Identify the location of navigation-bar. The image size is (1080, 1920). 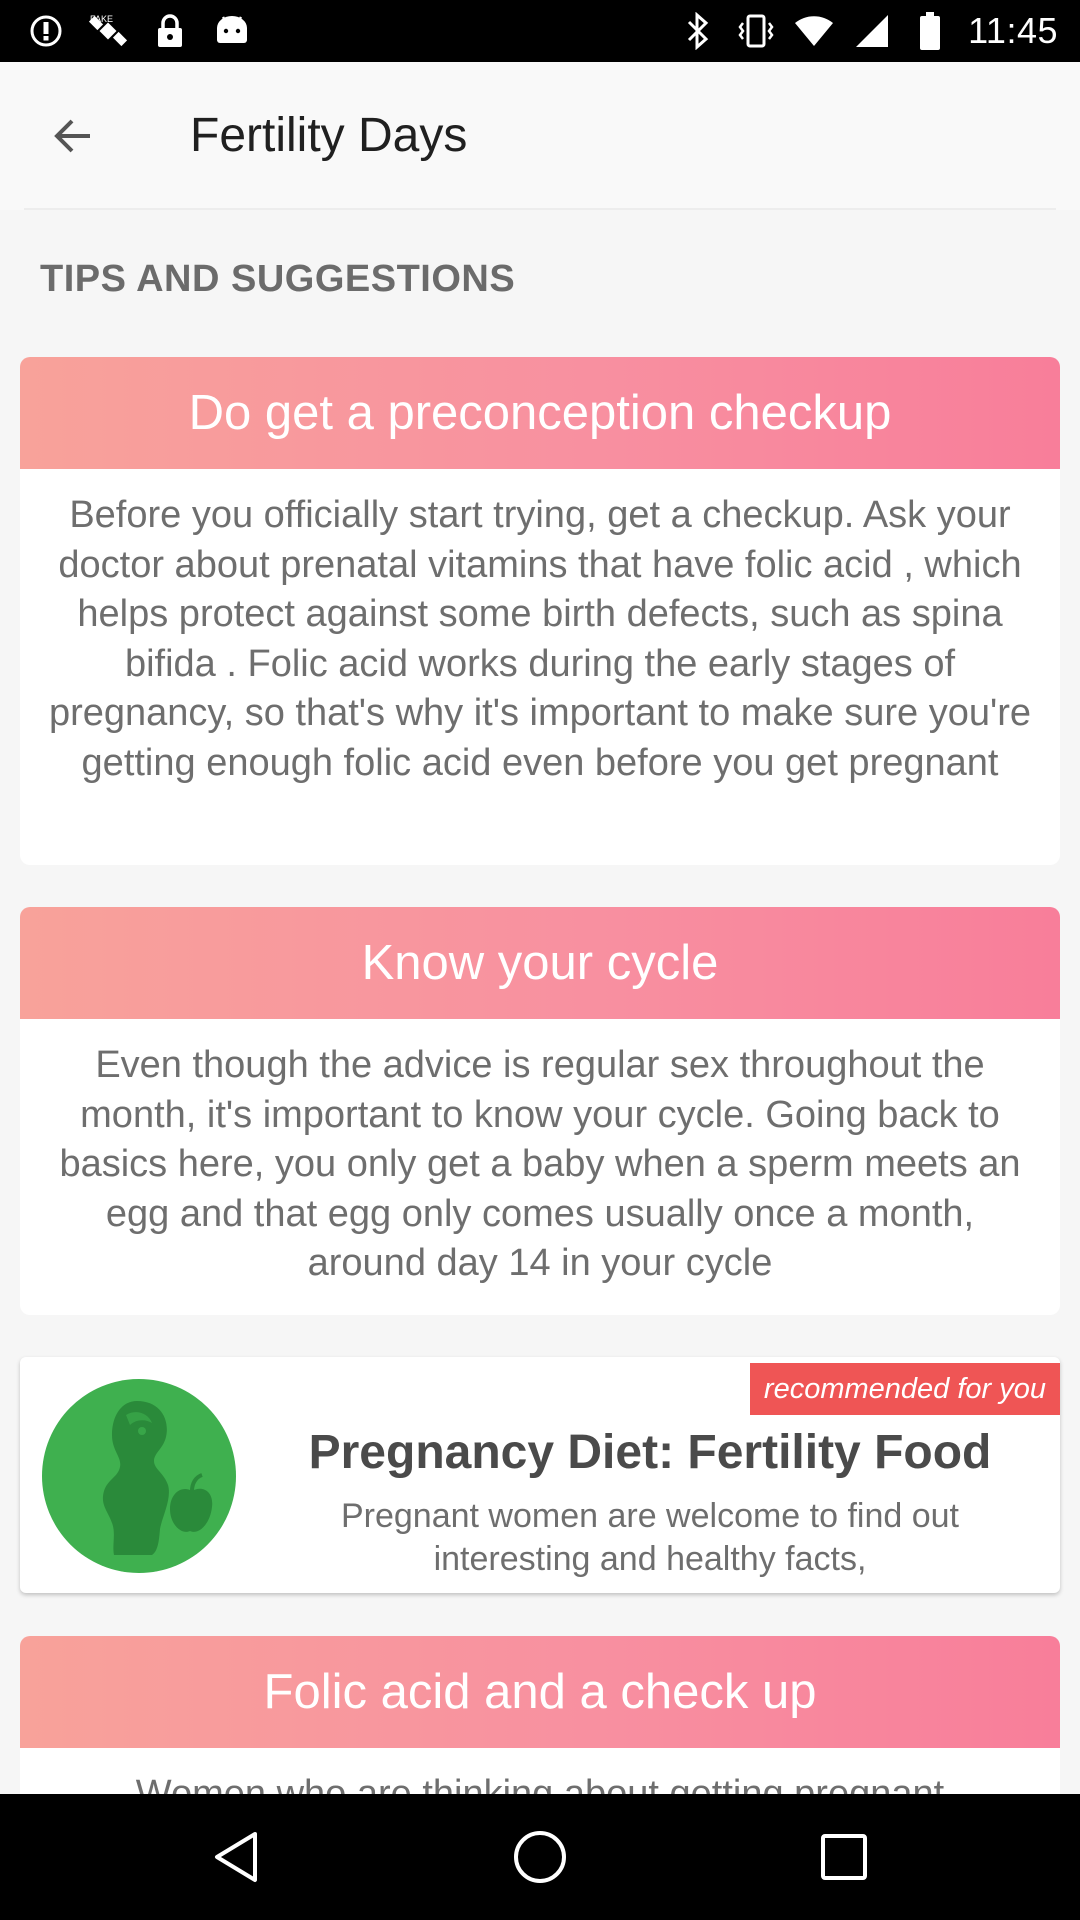
(540, 1857).